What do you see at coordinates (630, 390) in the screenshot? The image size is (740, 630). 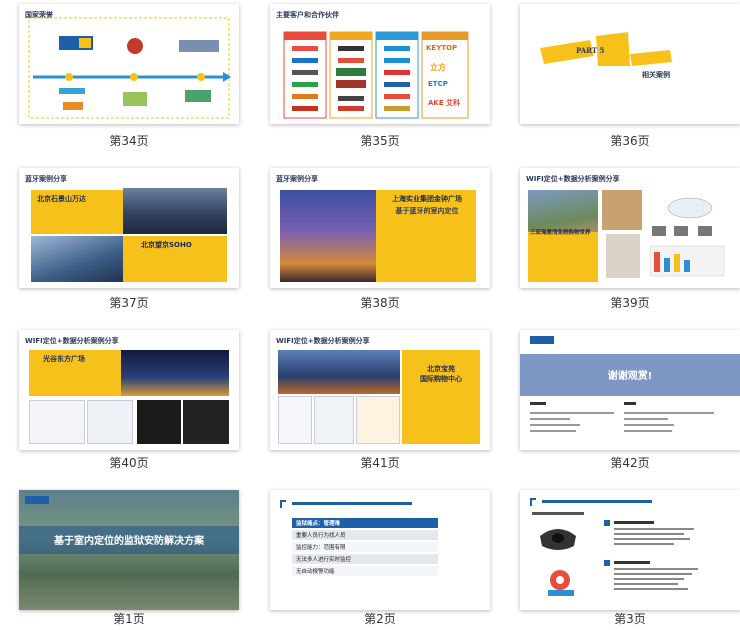 I see `slide-preview: 谢谢观赏!` at bounding box center [630, 390].